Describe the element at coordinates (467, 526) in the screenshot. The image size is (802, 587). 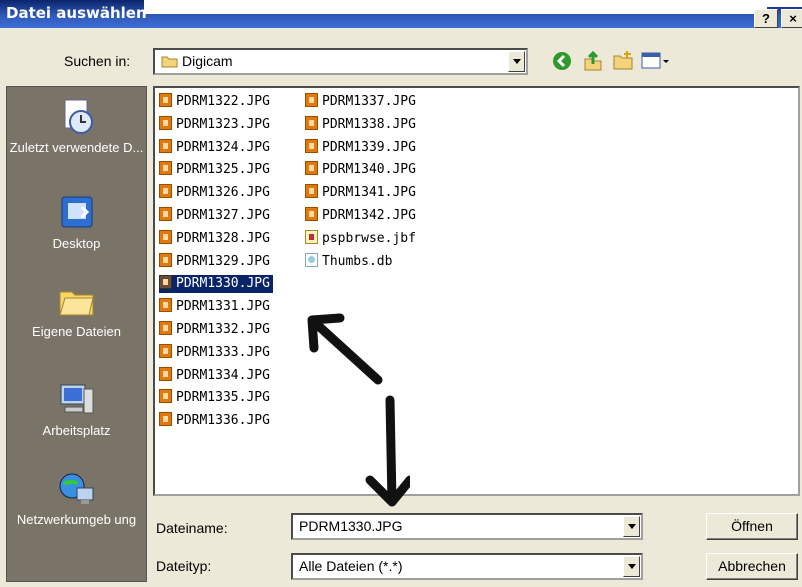
I see `filename-input: PDRM1330.JPG` at that location.